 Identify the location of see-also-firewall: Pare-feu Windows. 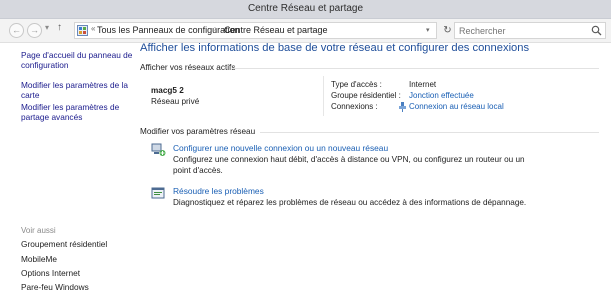
(55, 287).